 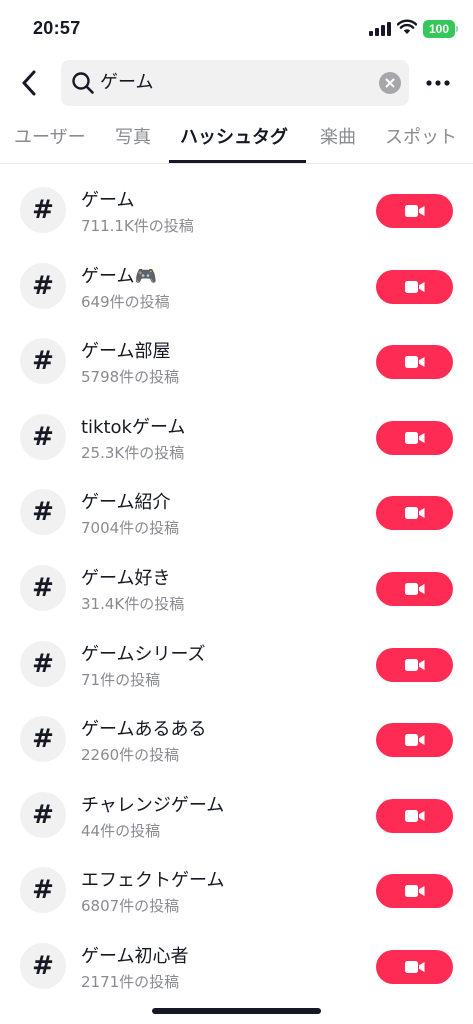 What do you see at coordinates (235, 83) in the screenshot?
I see `search-input: ゲーム` at bounding box center [235, 83].